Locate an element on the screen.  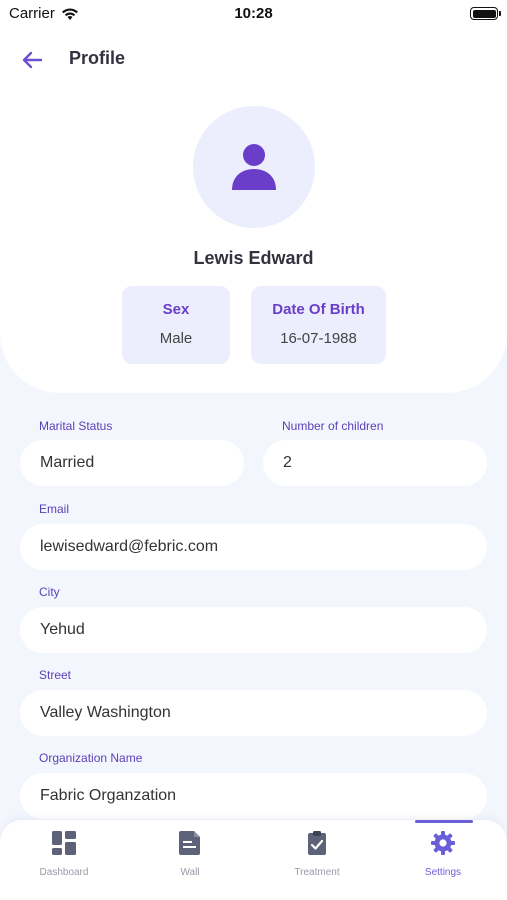
avatar is located at coordinates (254, 167).